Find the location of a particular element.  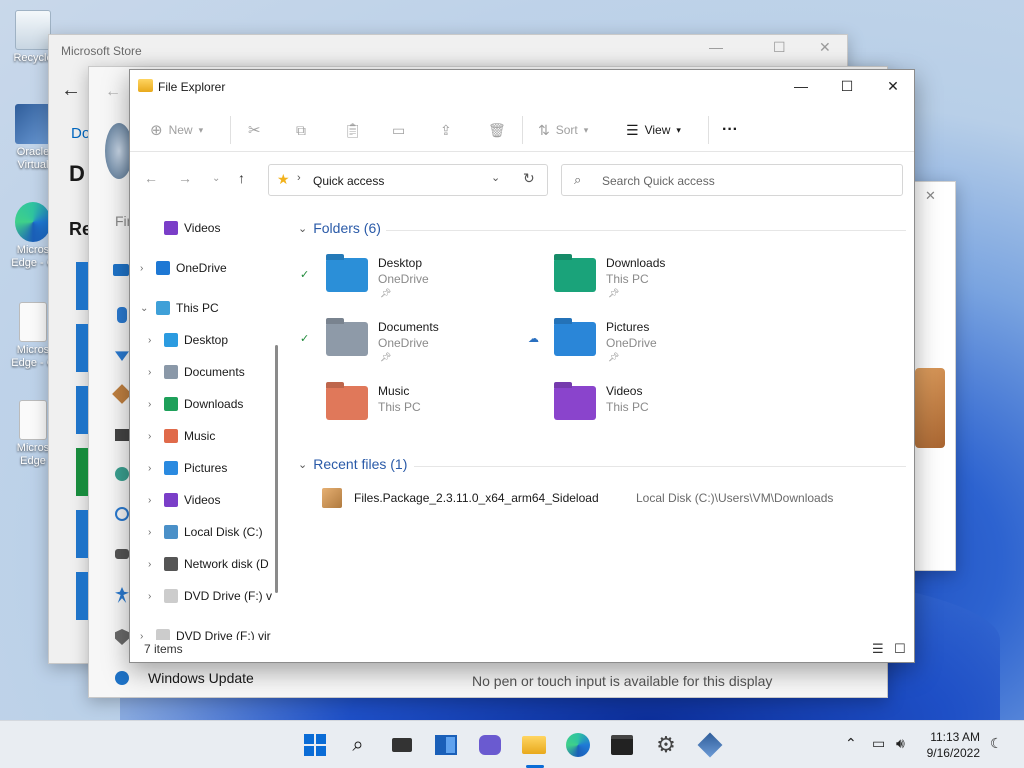

status-bar: 7 items ☰ ☐ is located at coordinates (522, 650).